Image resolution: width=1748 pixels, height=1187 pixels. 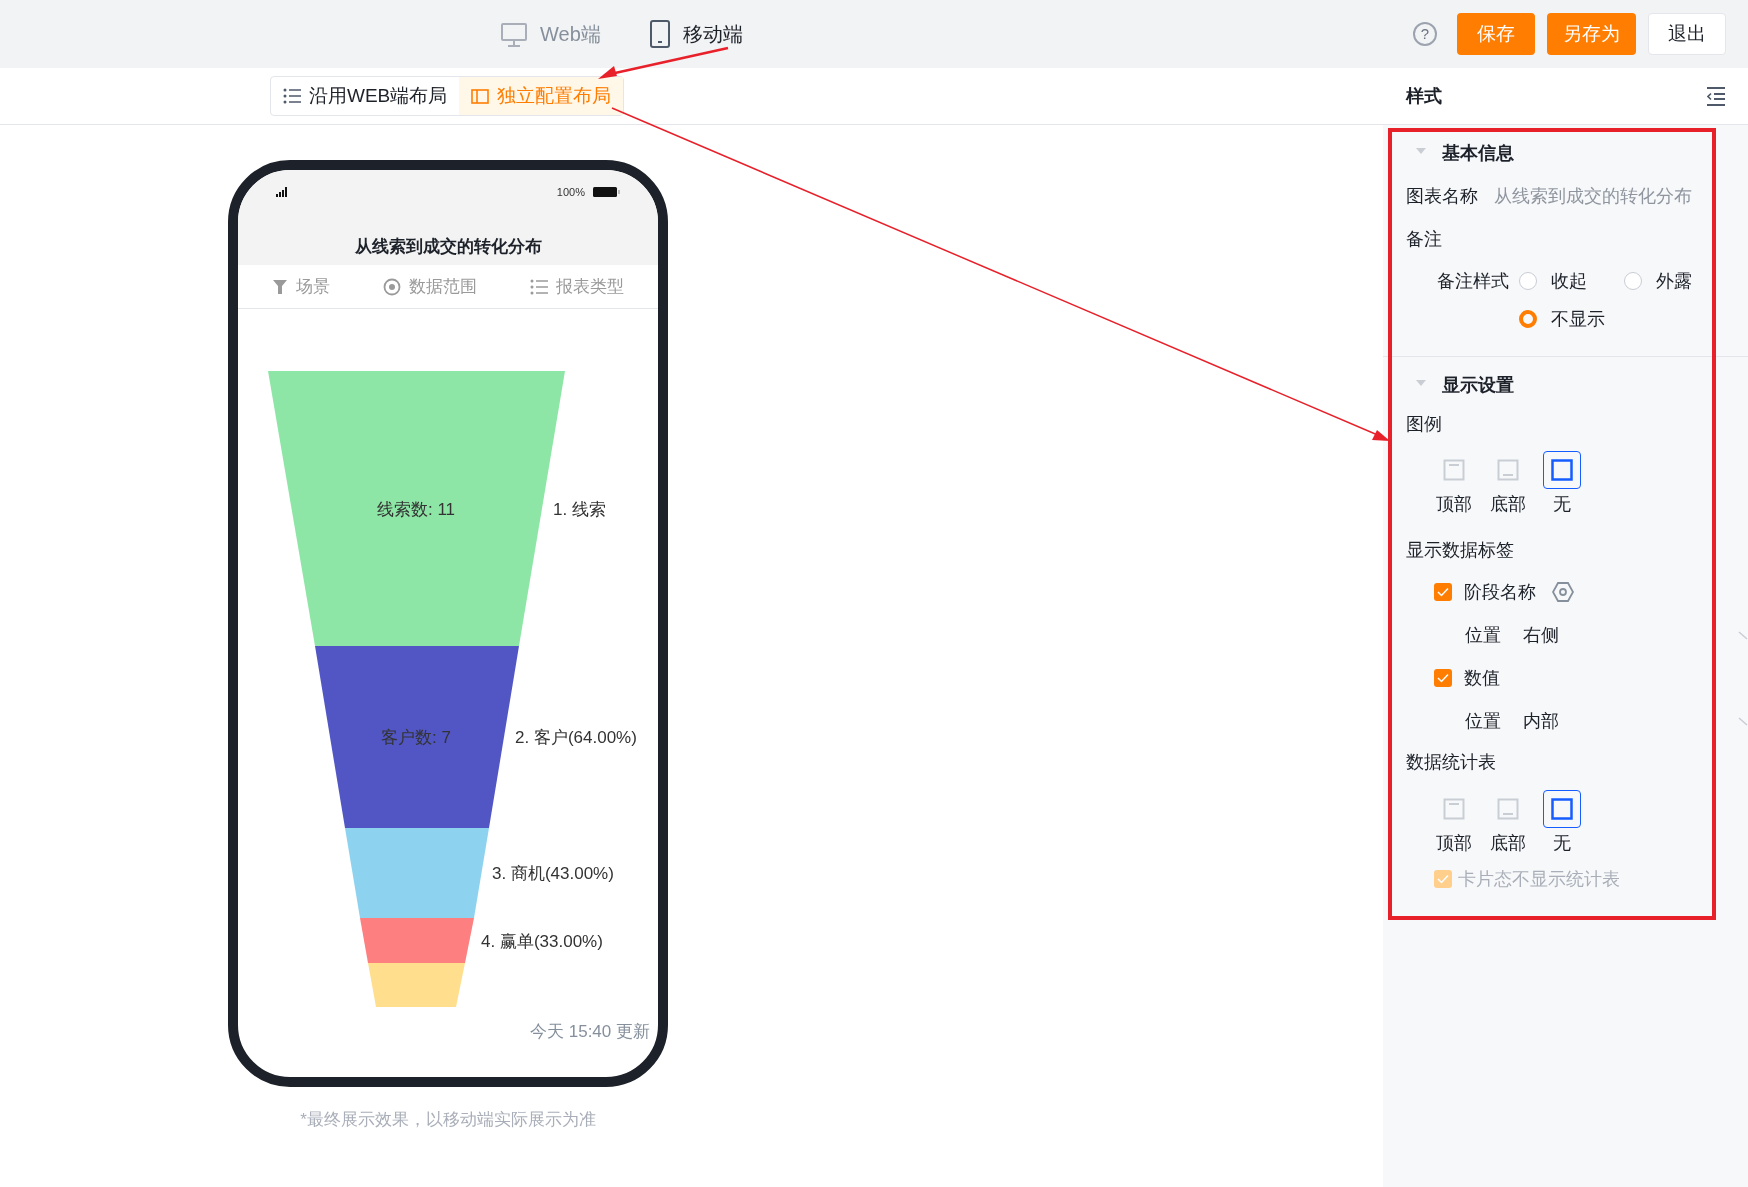 I want to click on radio-option: 收起, so click(x=1571, y=281).